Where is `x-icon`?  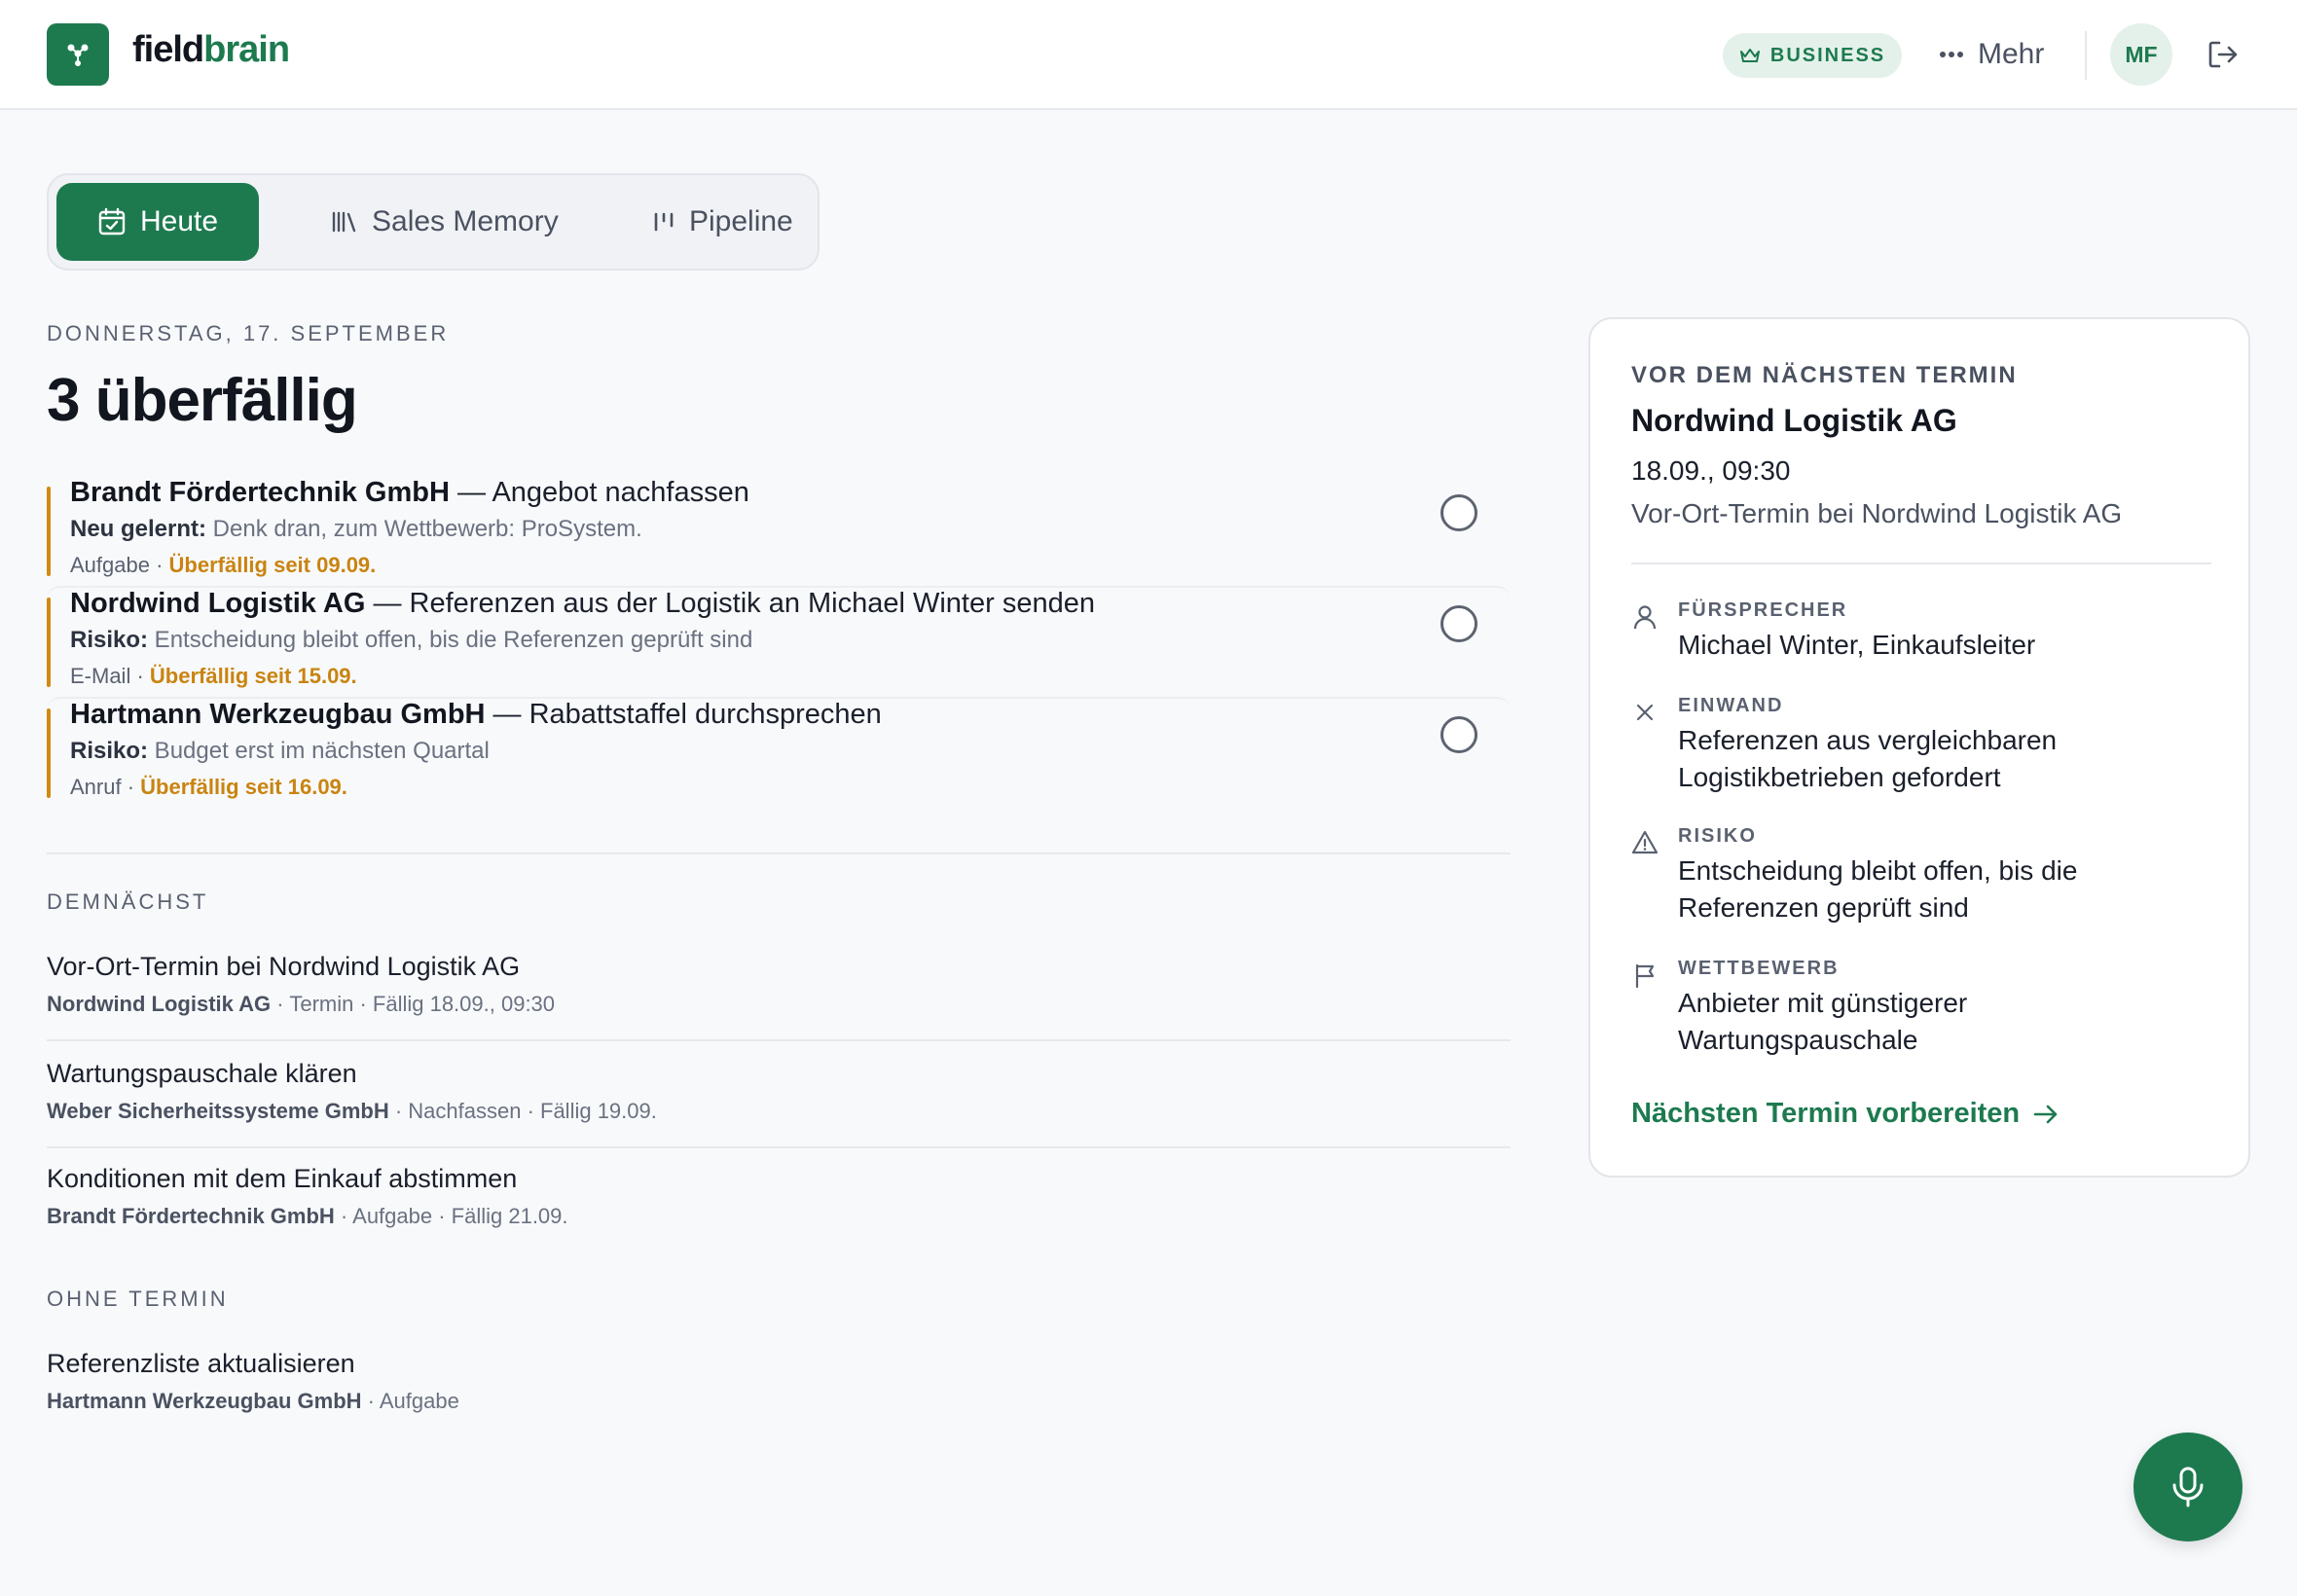 x-icon is located at coordinates (1645, 713).